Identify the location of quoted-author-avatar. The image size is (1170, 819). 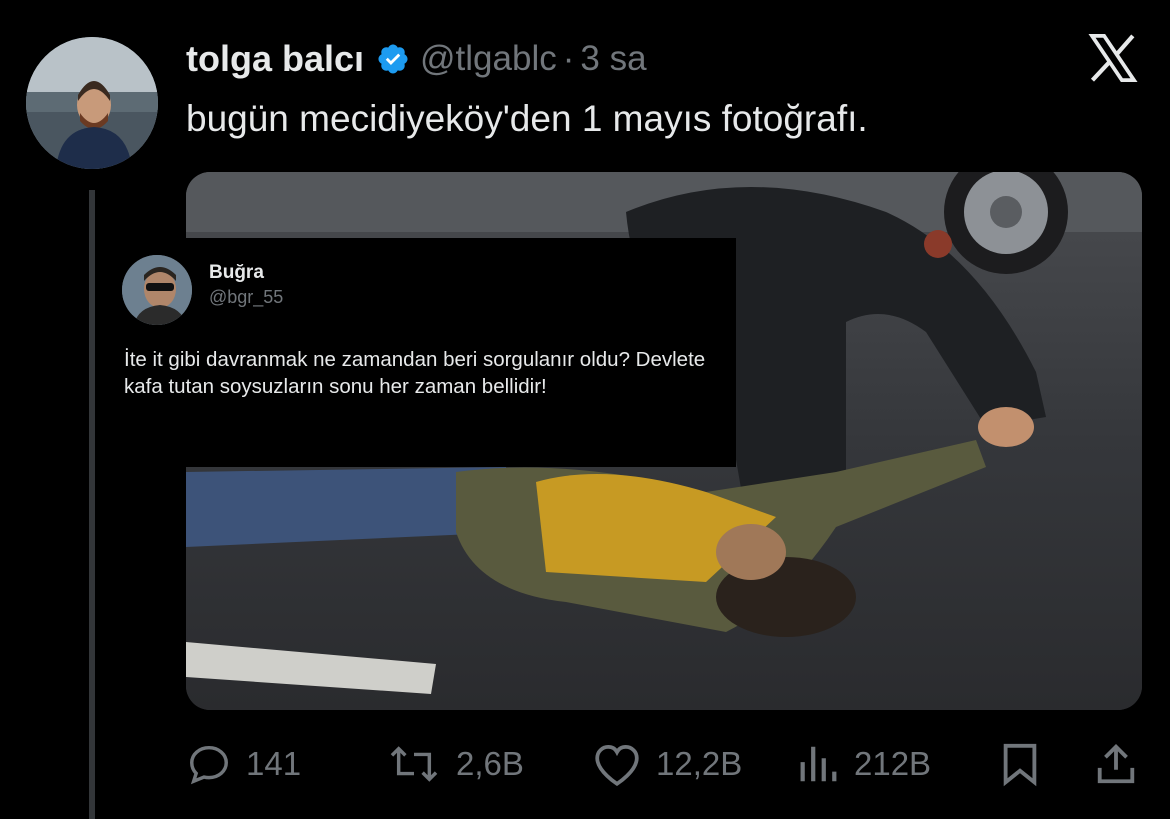
(157, 290).